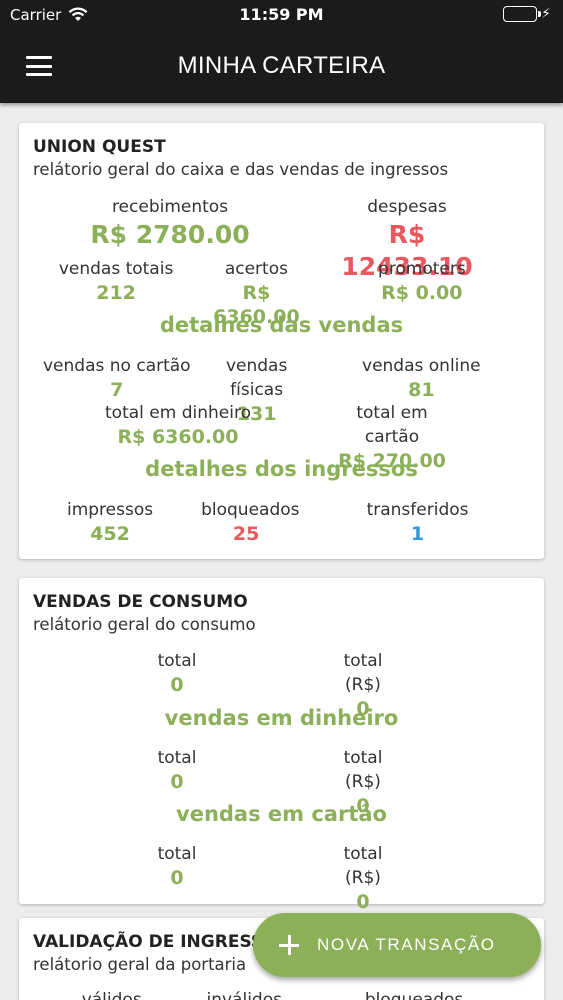 This screenshot has height=1000, width=563. I want to click on impressos-value: 452, so click(110, 534).